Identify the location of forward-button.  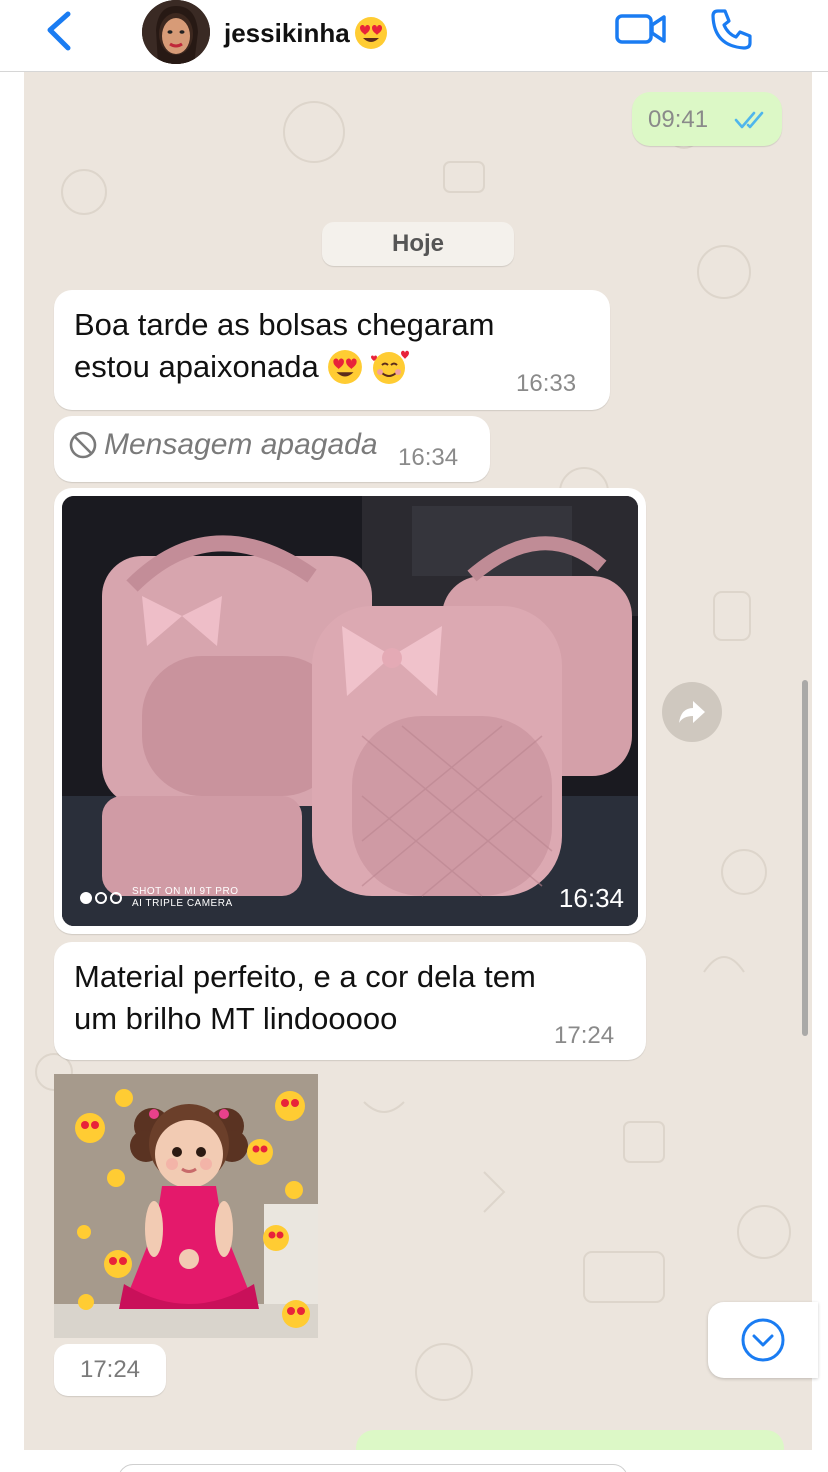
(692, 712).